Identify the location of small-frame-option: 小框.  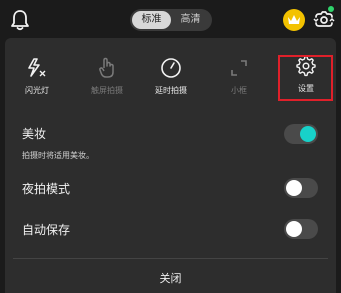
(239, 81).